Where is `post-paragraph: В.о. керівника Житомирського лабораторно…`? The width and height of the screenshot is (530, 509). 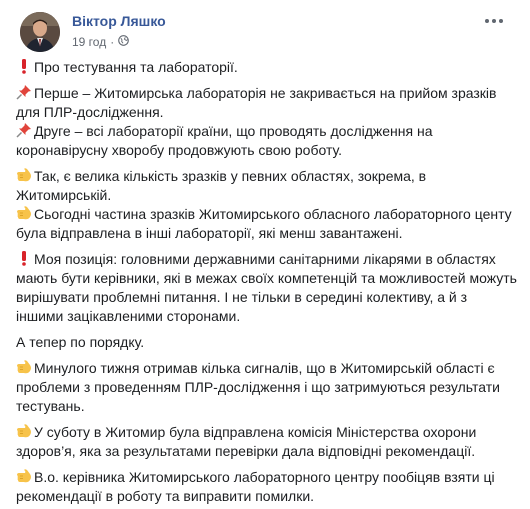
post-paragraph: В.о. керівника Житомирського лабораторно… is located at coordinates (267, 487).